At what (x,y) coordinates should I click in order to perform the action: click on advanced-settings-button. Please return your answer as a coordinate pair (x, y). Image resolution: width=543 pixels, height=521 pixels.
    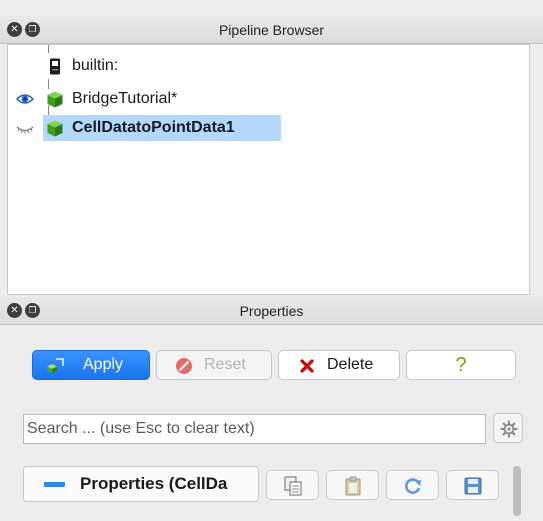
    Looking at the image, I should click on (508, 428).